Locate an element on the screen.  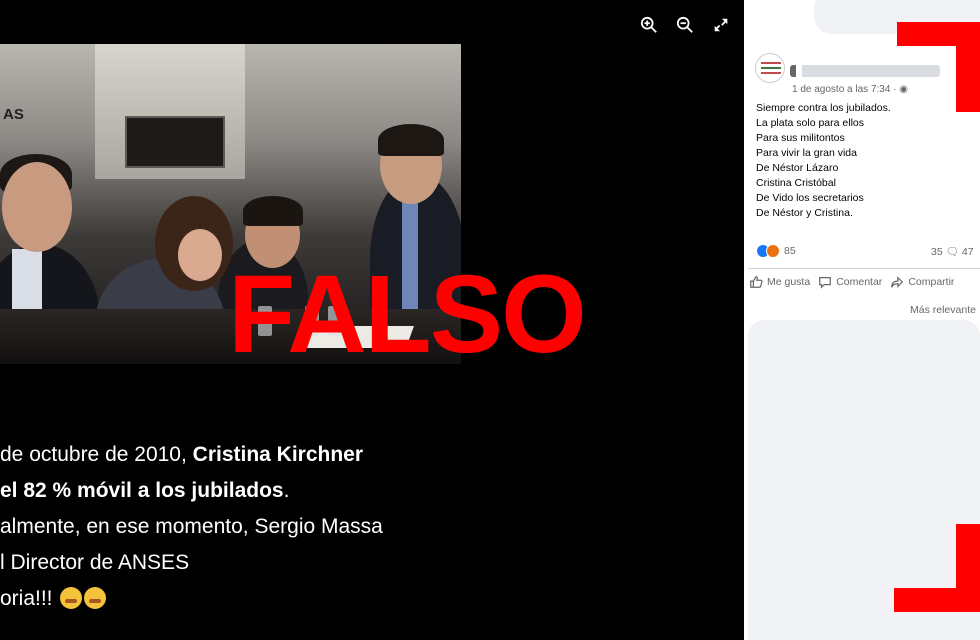
reactions-count: 85 is located at coordinates (790, 251).